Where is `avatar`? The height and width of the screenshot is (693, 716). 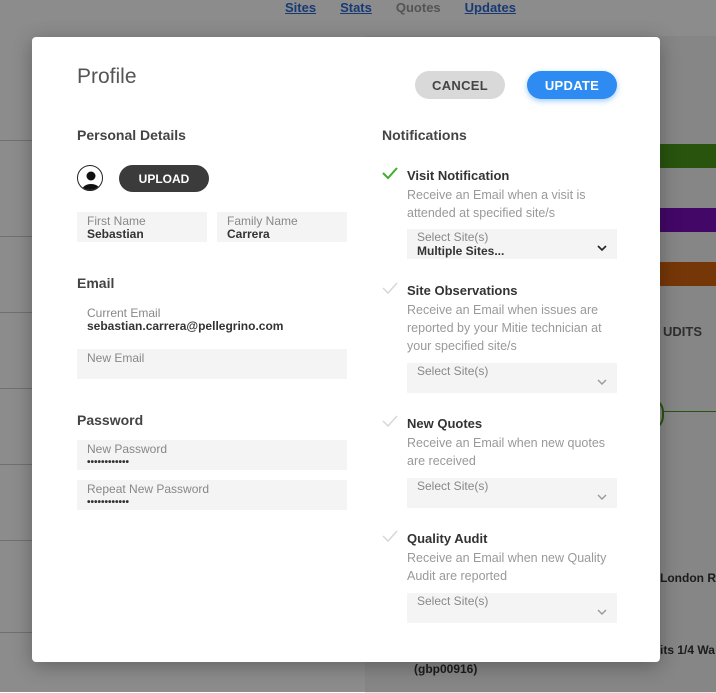
avatar is located at coordinates (90, 178).